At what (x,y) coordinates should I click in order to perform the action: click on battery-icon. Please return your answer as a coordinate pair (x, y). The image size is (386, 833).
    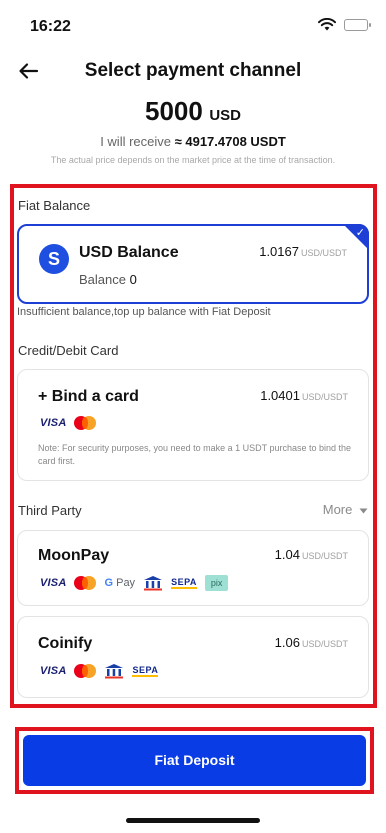
    Looking at the image, I should click on (357, 24).